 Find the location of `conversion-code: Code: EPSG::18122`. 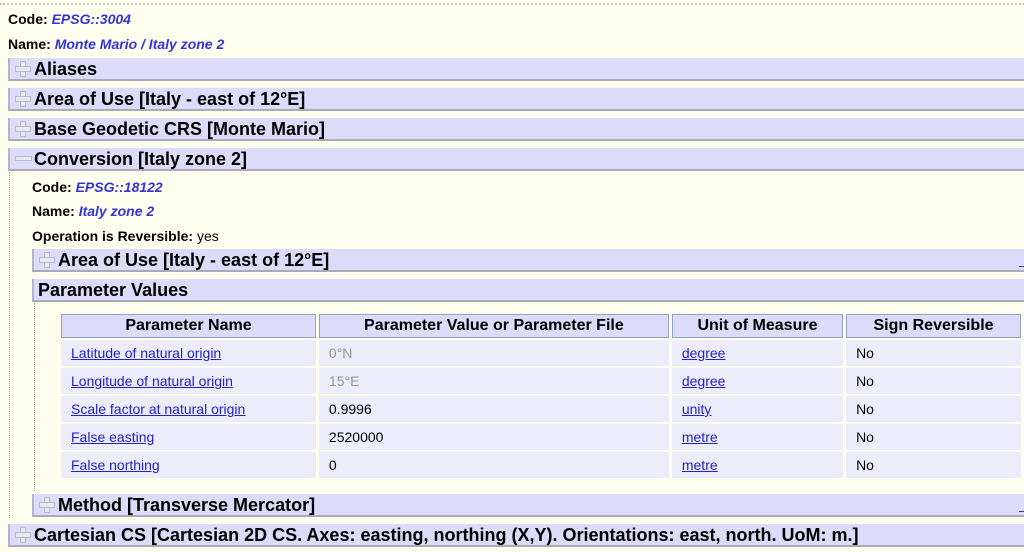

conversion-code: Code: EPSG::18122 is located at coordinates (97, 187).